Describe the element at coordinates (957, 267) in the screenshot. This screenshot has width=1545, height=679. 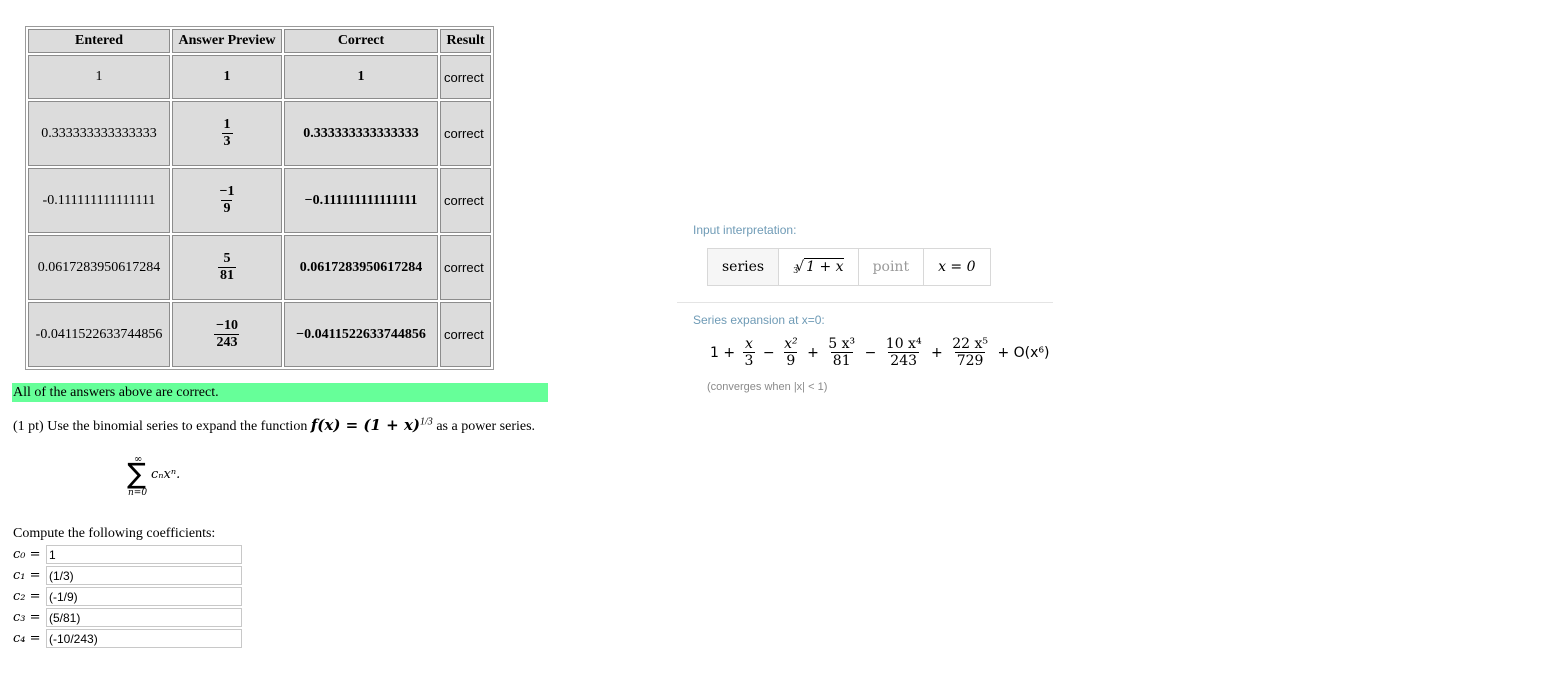
I see `interp-point-value: x = 0` at that location.